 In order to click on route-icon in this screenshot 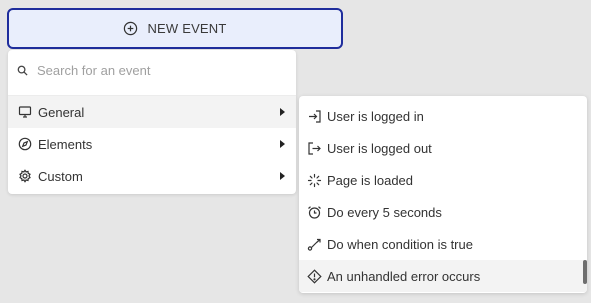, I will do `click(314, 244)`.